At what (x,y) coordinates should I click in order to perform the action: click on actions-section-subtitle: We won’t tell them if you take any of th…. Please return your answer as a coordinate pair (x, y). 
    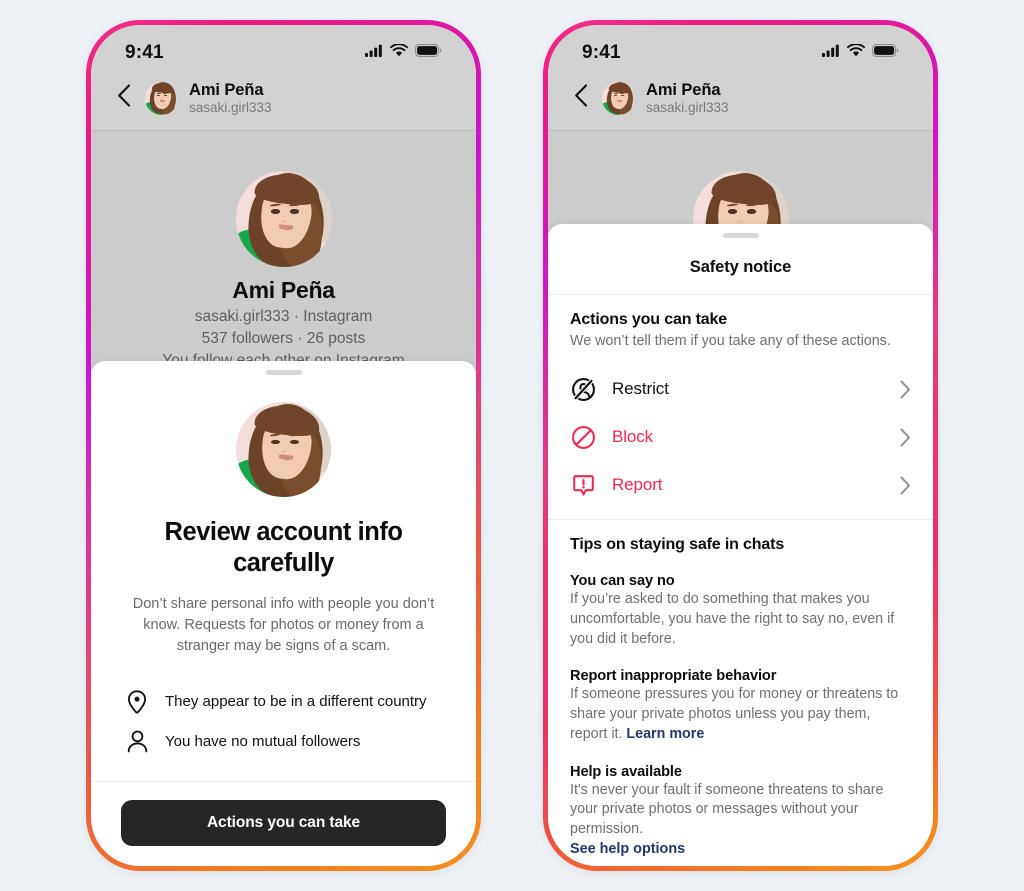
    Looking at the image, I should click on (730, 341).